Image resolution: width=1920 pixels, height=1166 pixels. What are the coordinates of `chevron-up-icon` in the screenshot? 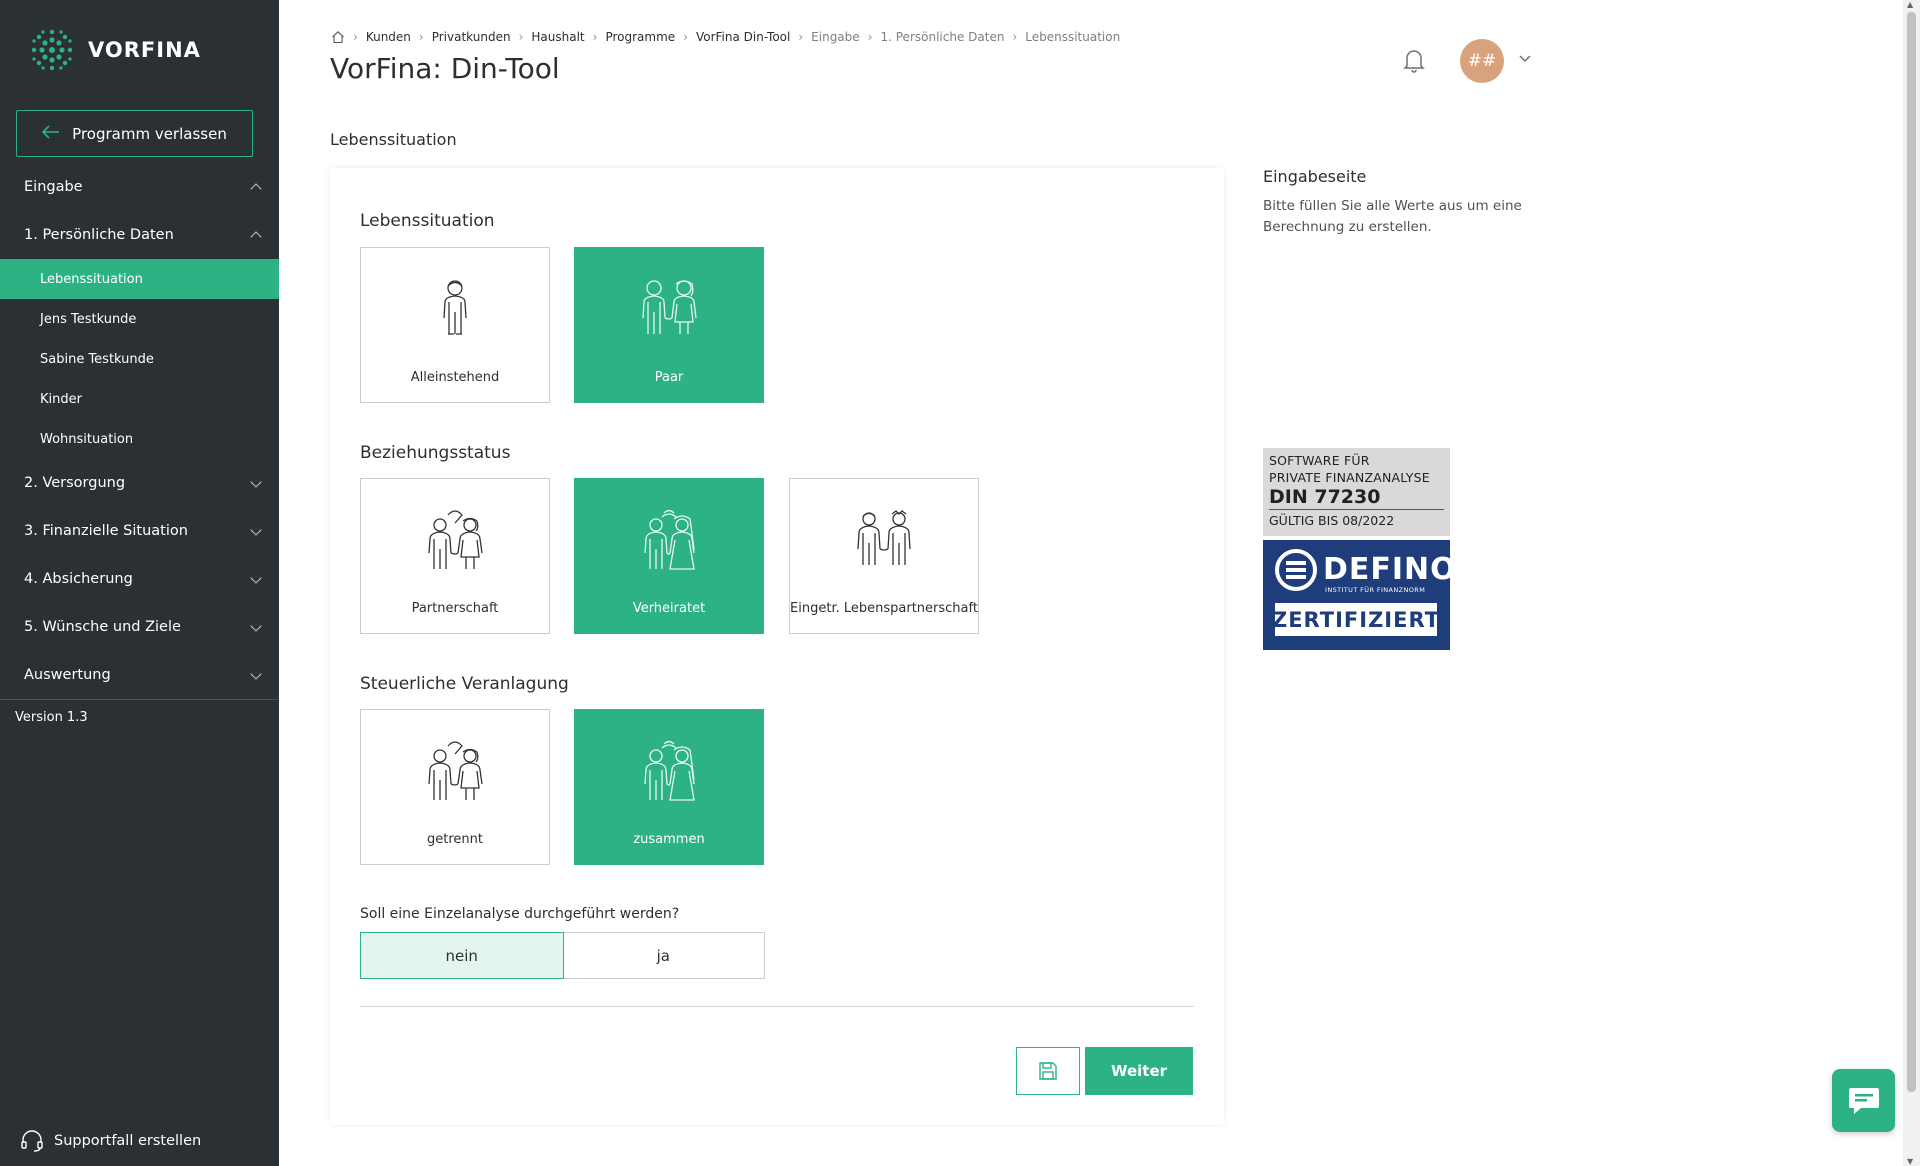 It's located at (256, 235).